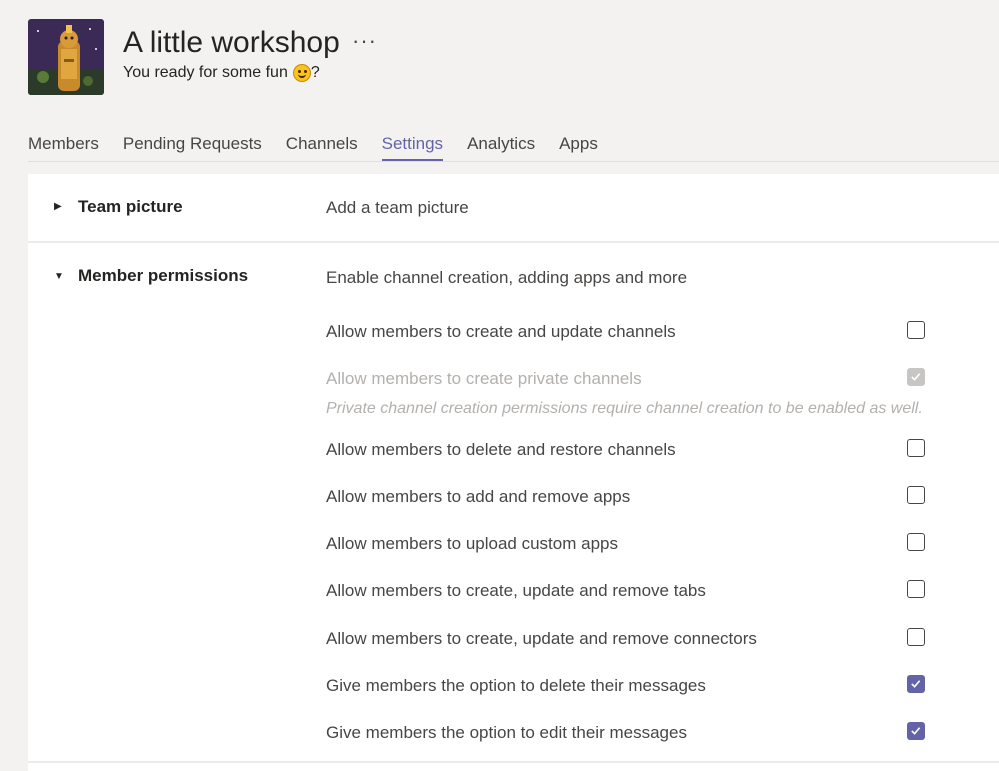 The image size is (999, 771). What do you see at coordinates (59, 276) in the screenshot?
I see `expanded-caret-icon: ▼` at bounding box center [59, 276].